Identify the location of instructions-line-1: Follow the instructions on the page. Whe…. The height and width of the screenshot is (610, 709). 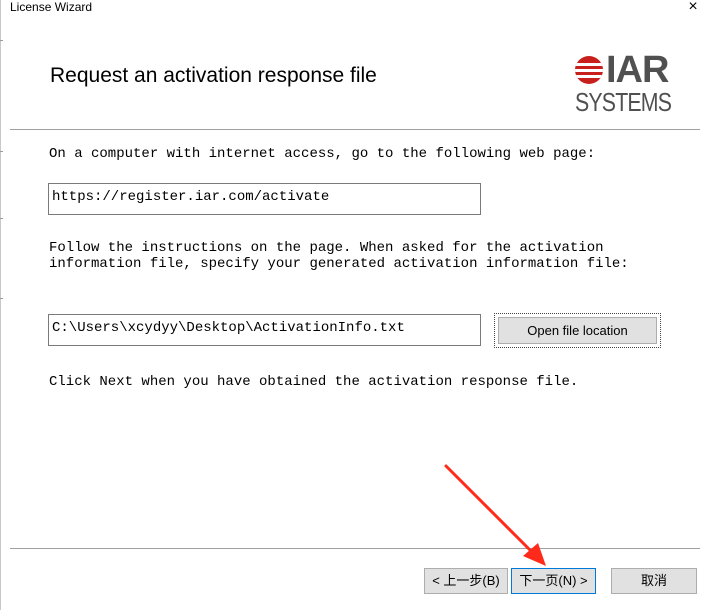
(326, 248).